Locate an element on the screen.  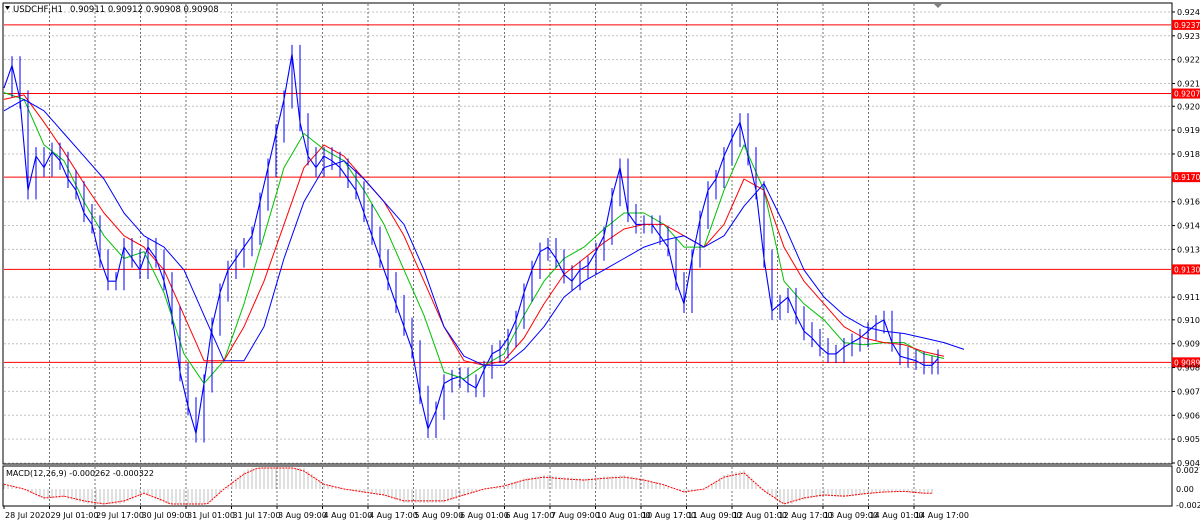
macd-label: MACD(12,26,9) -0.000262 -0.000322 is located at coordinates (80, 473).